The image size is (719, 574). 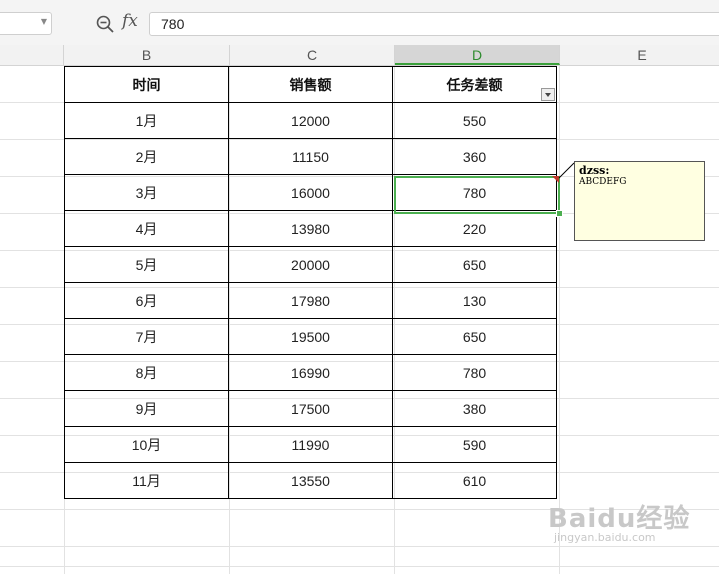 What do you see at coordinates (477, 55) in the screenshot?
I see `column-header-d: D` at bounding box center [477, 55].